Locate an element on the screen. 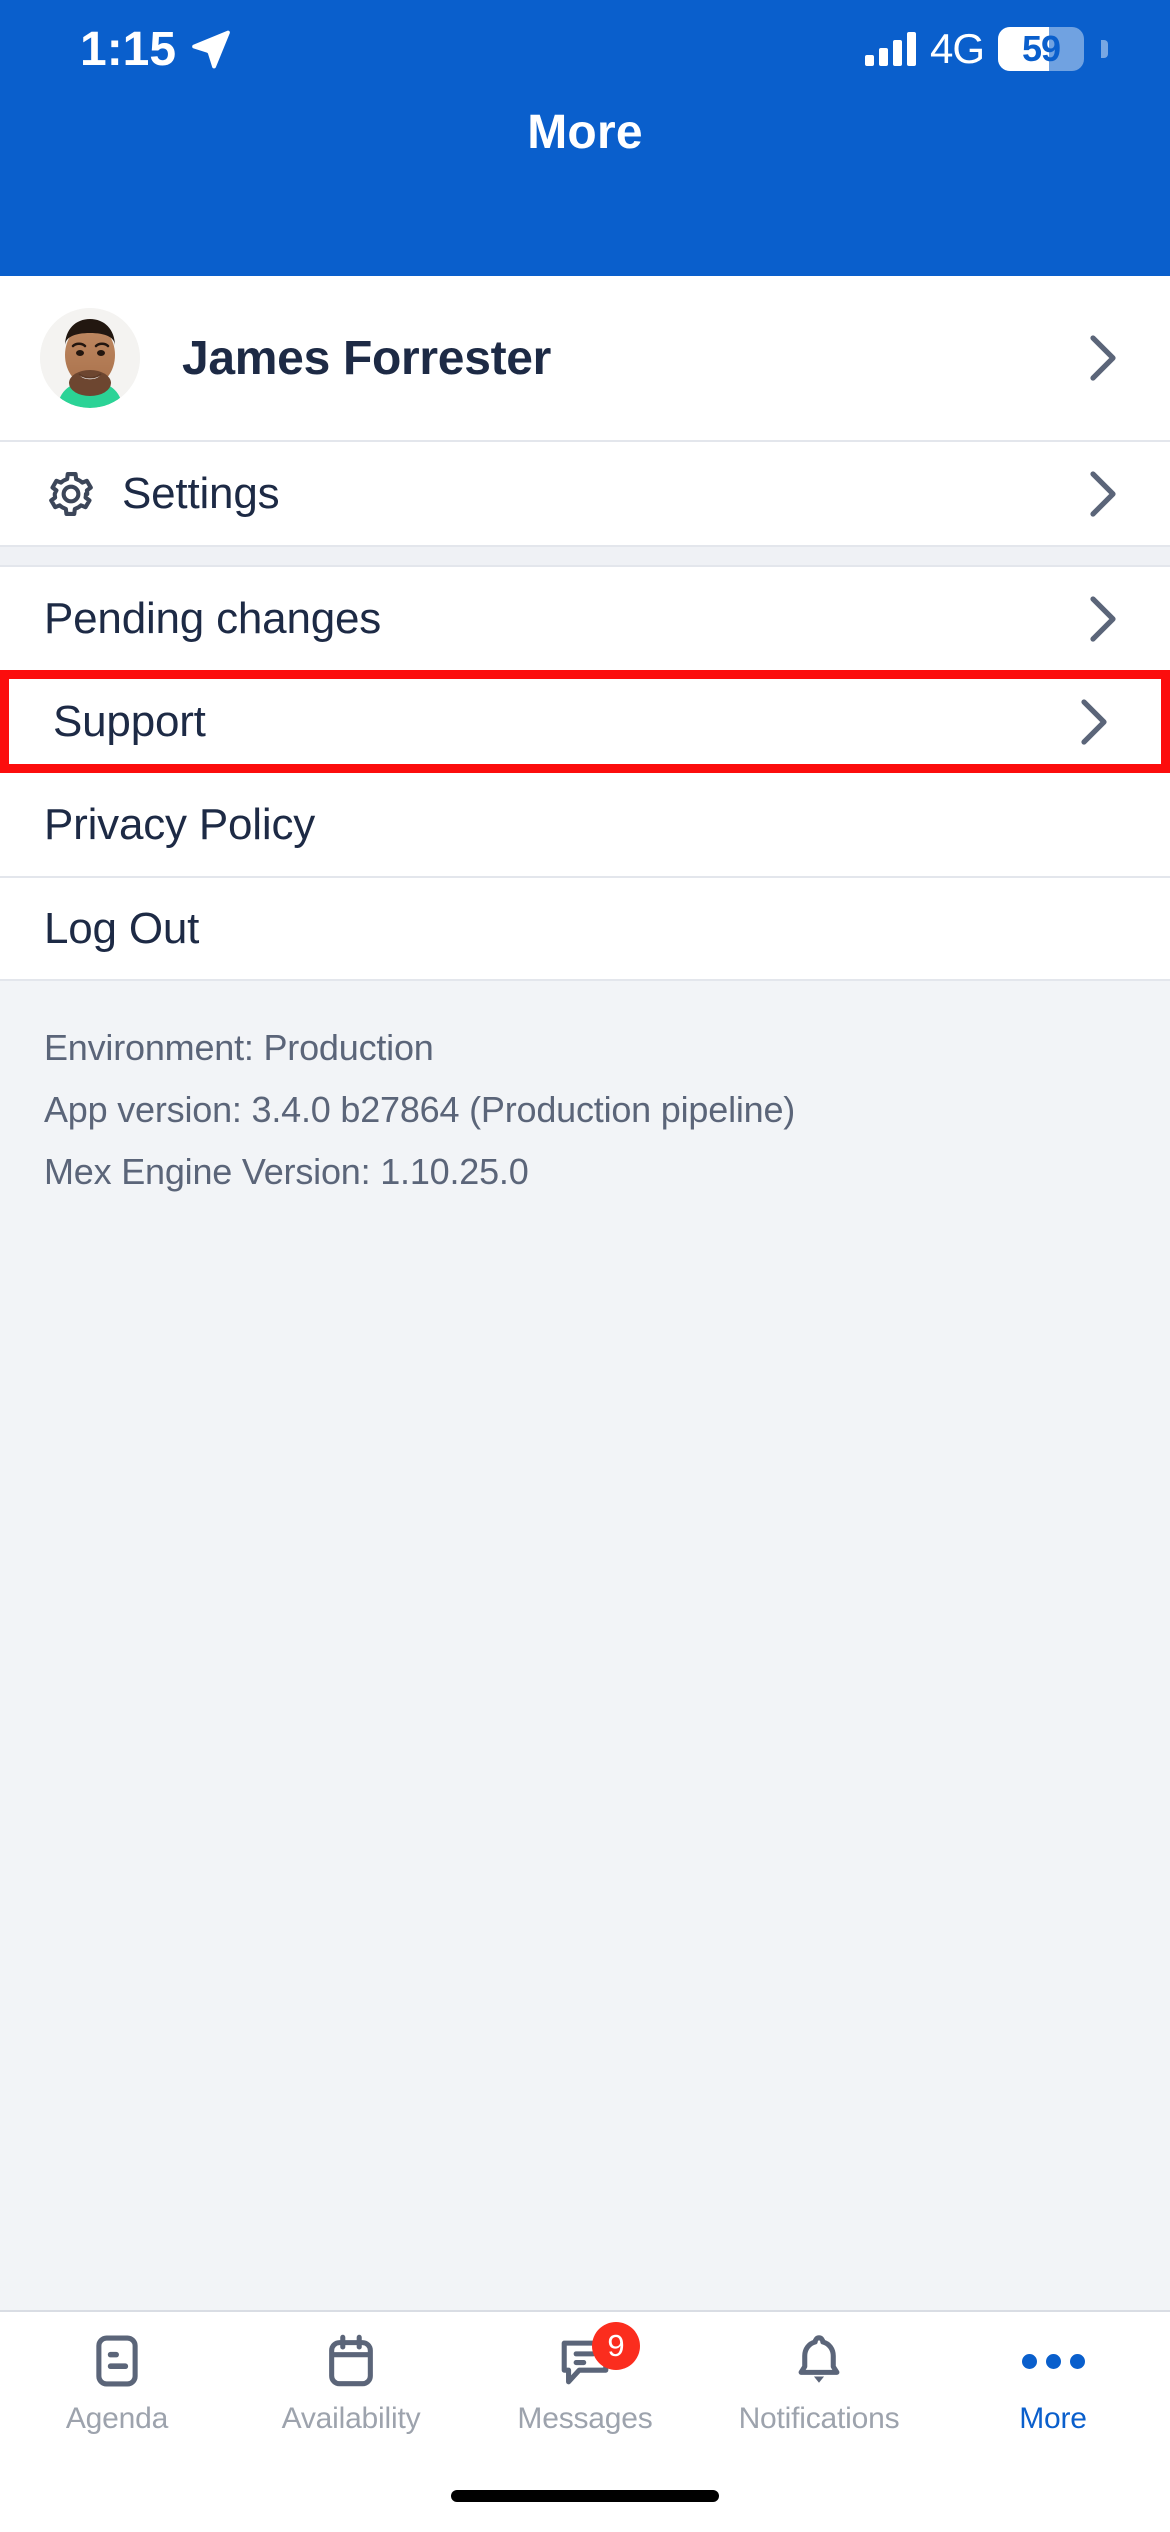 Image resolution: width=1170 pixels, height=2532 pixels. section-divider is located at coordinates (585, 556).